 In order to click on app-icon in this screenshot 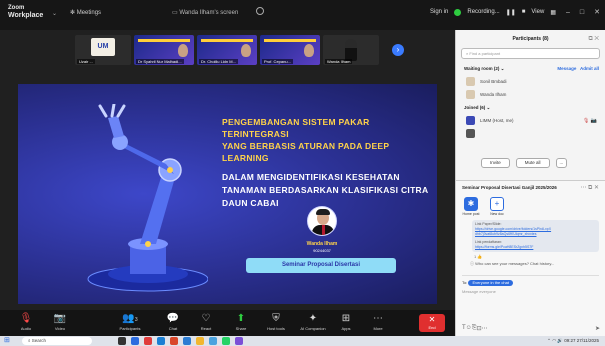, I will do `click(239, 341)`.